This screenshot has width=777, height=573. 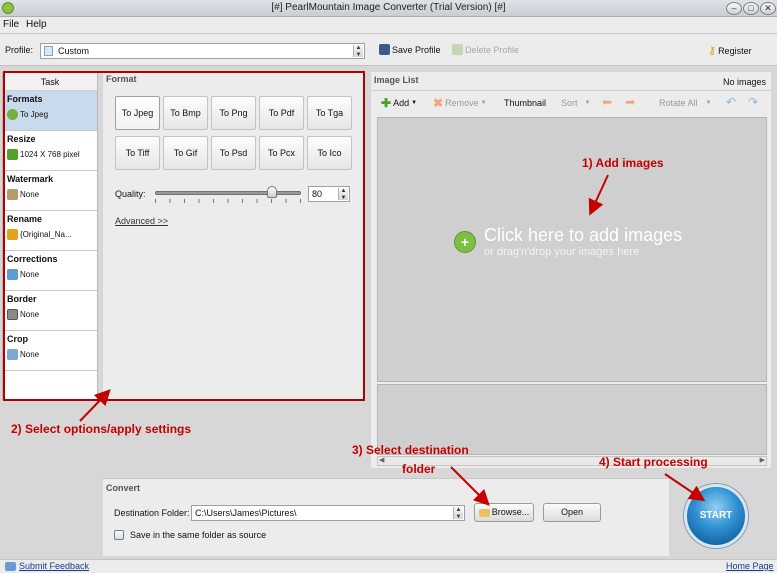 I want to click on arrow-destination, so click(x=470, y=486).